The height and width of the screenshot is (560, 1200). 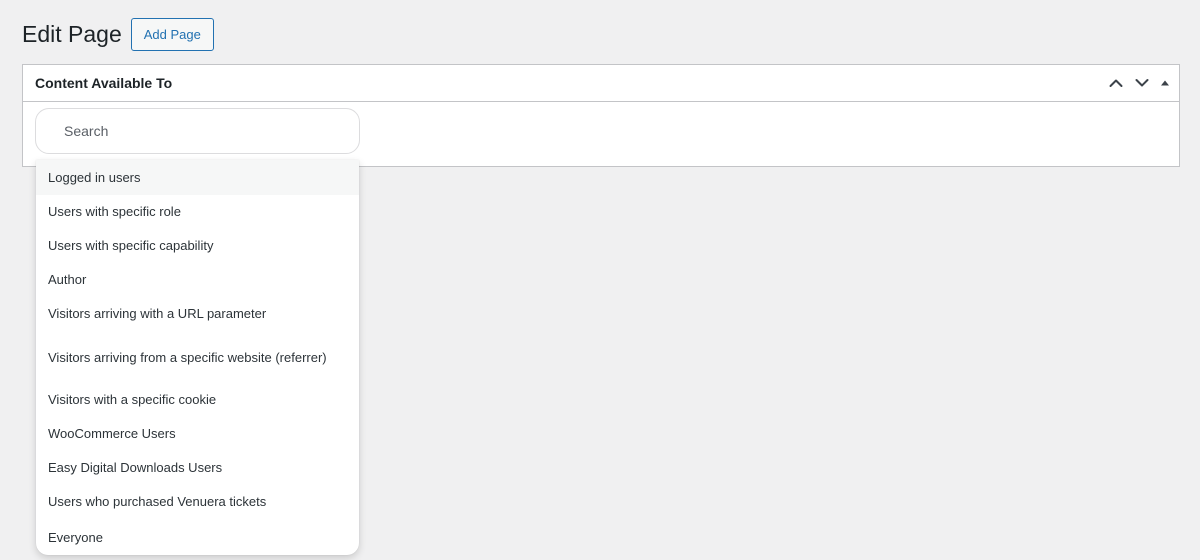 I want to click on chevron-up-icon, so click(x=1116, y=83).